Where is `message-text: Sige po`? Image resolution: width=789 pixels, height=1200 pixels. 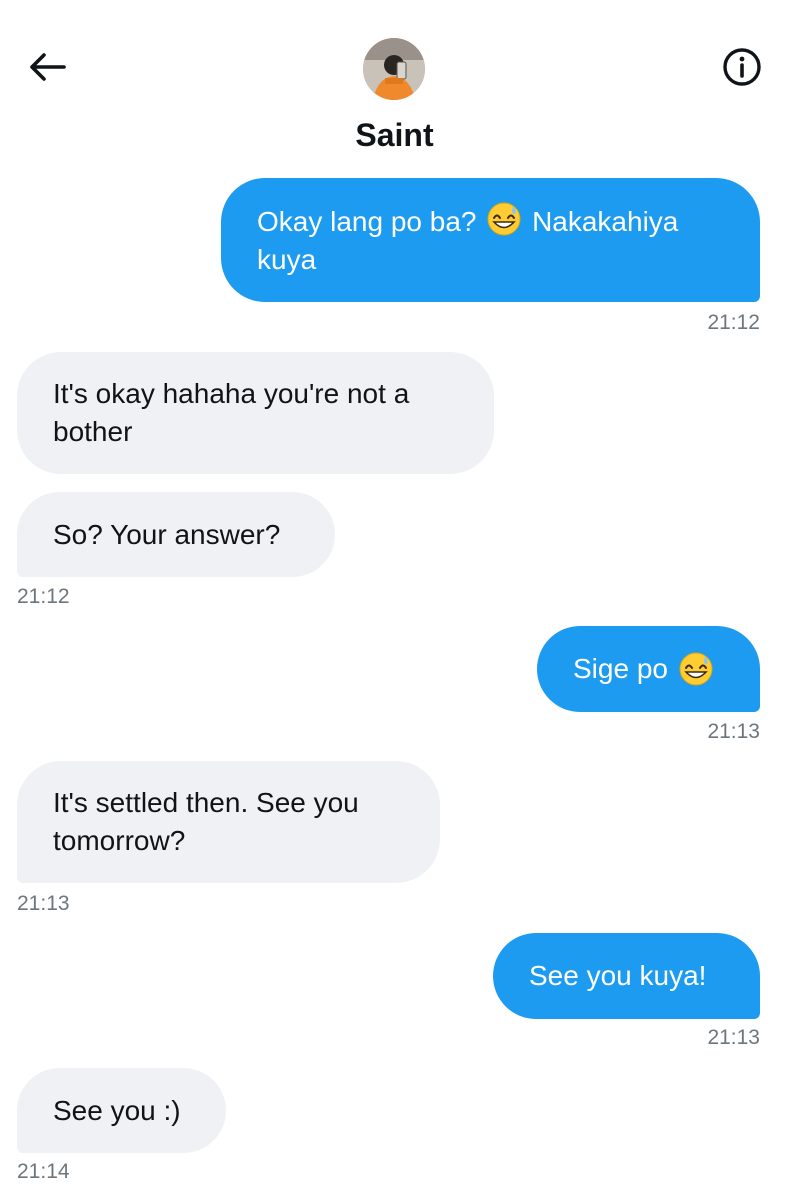 message-text: Sige po is located at coordinates (620, 668).